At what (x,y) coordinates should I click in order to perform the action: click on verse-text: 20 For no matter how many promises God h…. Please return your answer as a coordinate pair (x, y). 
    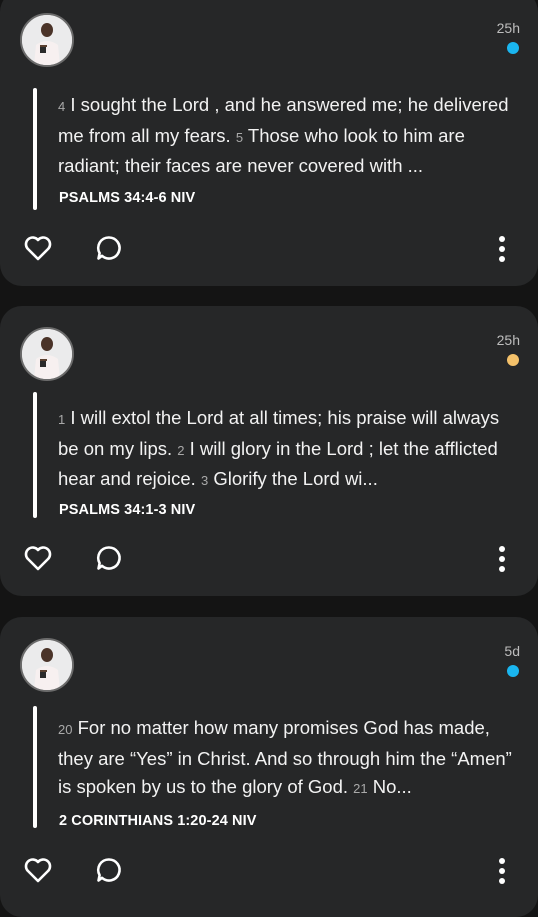
    Looking at the image, I should click on (288, 759).